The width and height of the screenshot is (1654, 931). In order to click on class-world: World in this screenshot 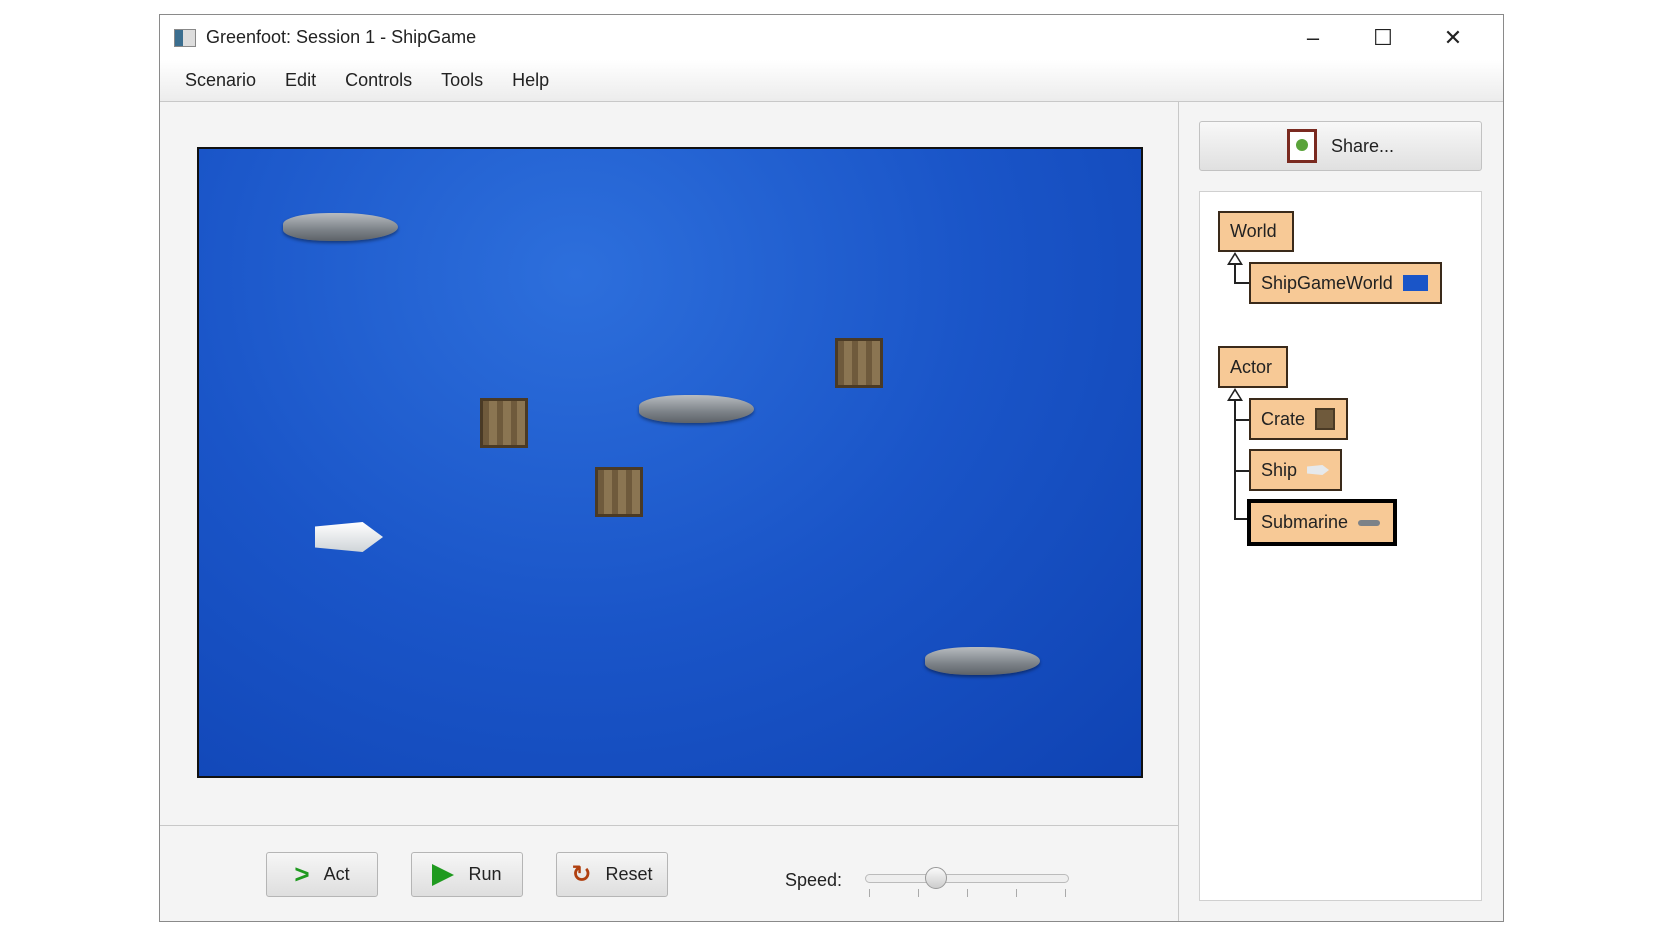, I will do `click(1256, 231)`.